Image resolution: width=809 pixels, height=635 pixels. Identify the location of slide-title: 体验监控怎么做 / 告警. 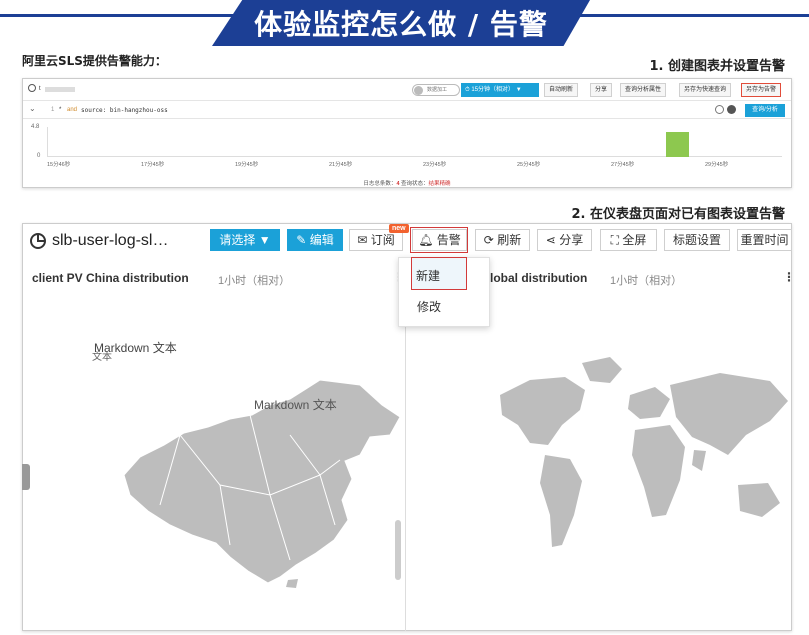
(401, 24).